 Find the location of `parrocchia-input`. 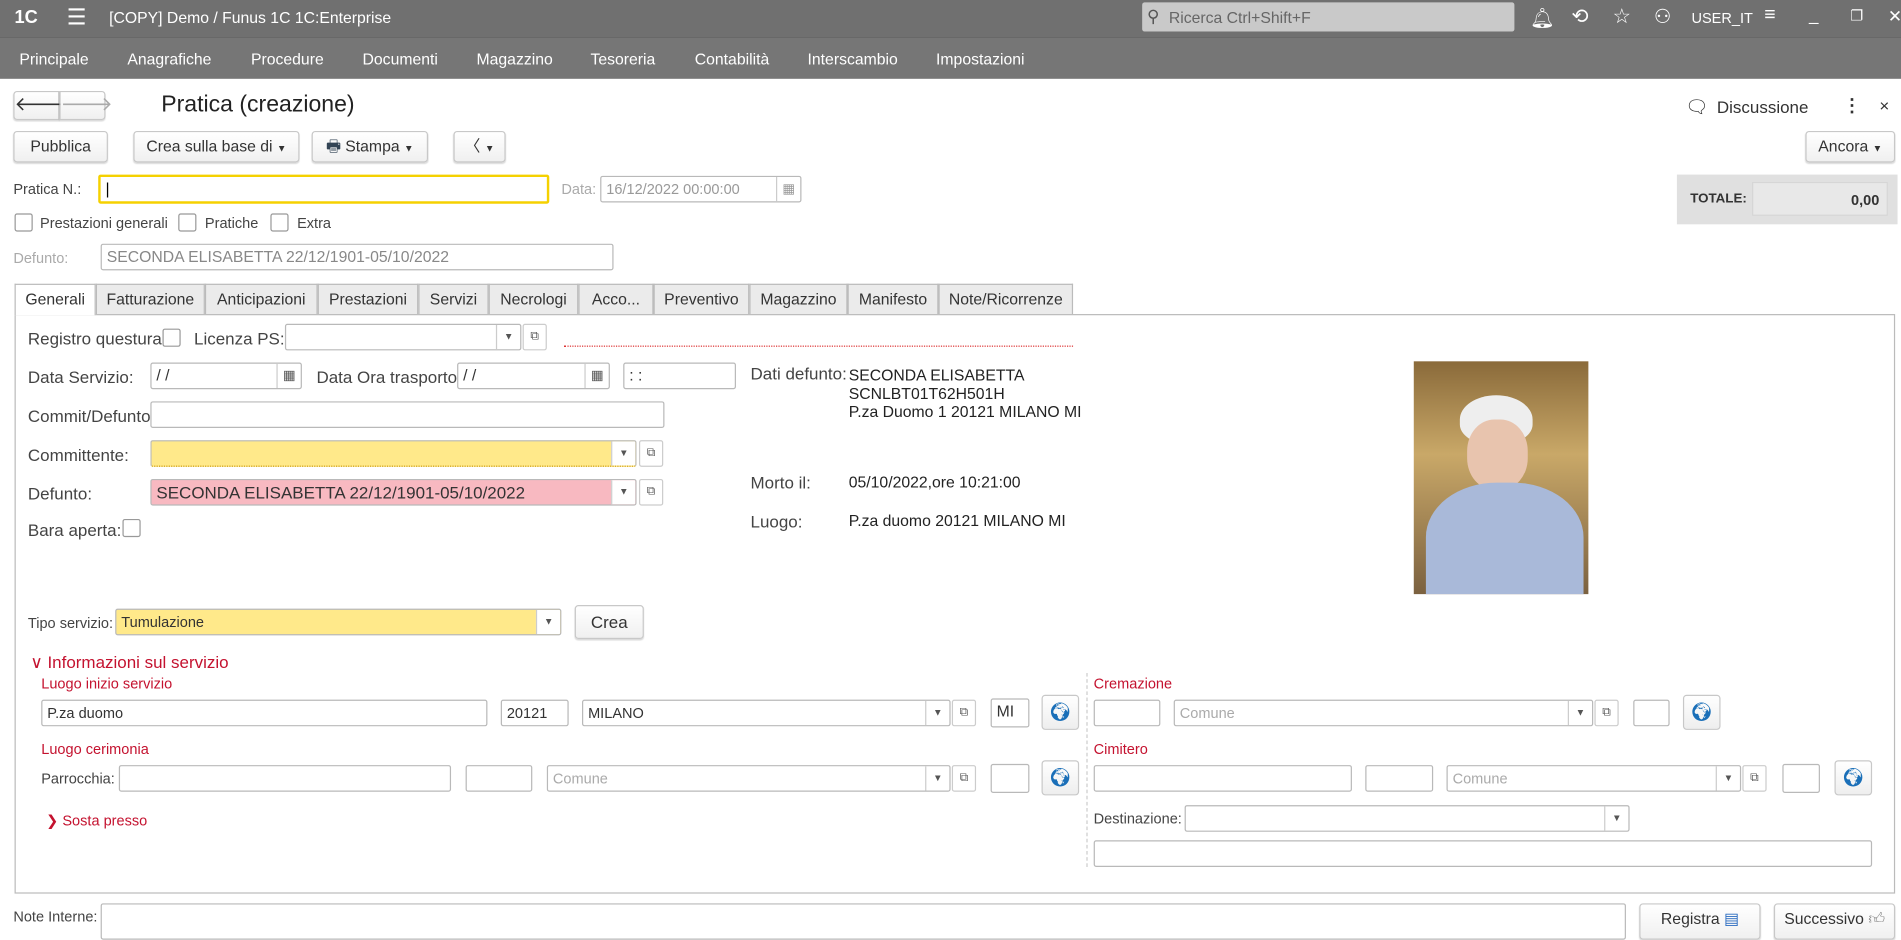

parrocchia-input is located at coordinates (285, 778).